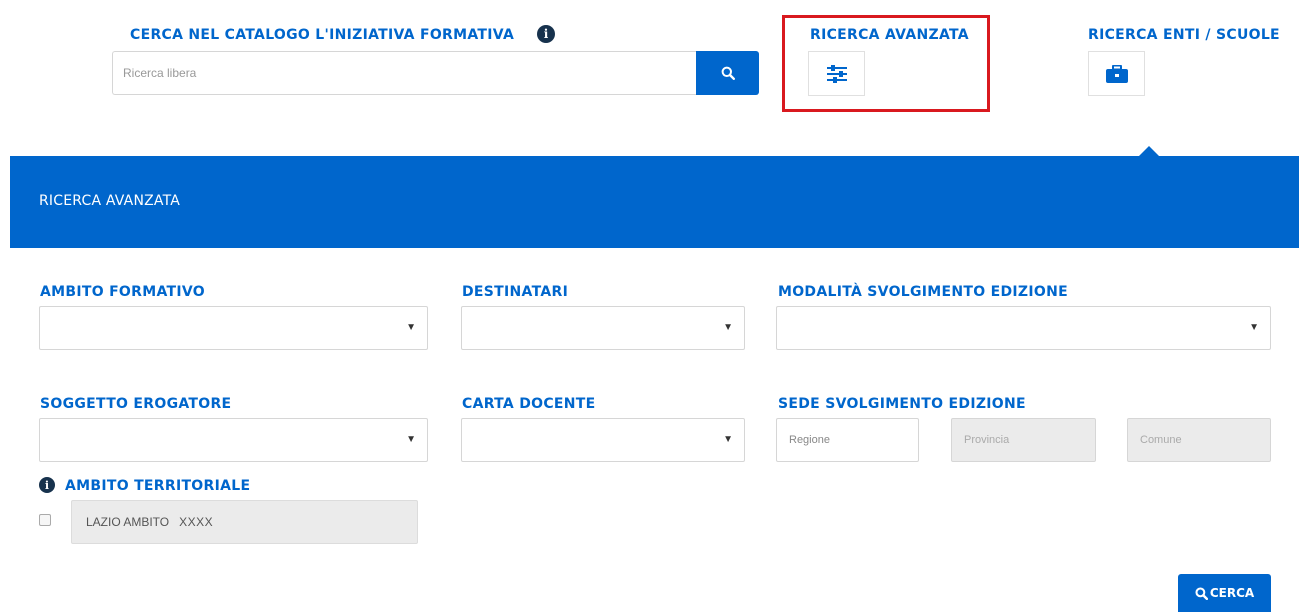 This screenshot has width=1299, height=612. Describe the element at coordinates (1023, 440) in the screenshot. I see `provincia-input: Provincia` at that location.